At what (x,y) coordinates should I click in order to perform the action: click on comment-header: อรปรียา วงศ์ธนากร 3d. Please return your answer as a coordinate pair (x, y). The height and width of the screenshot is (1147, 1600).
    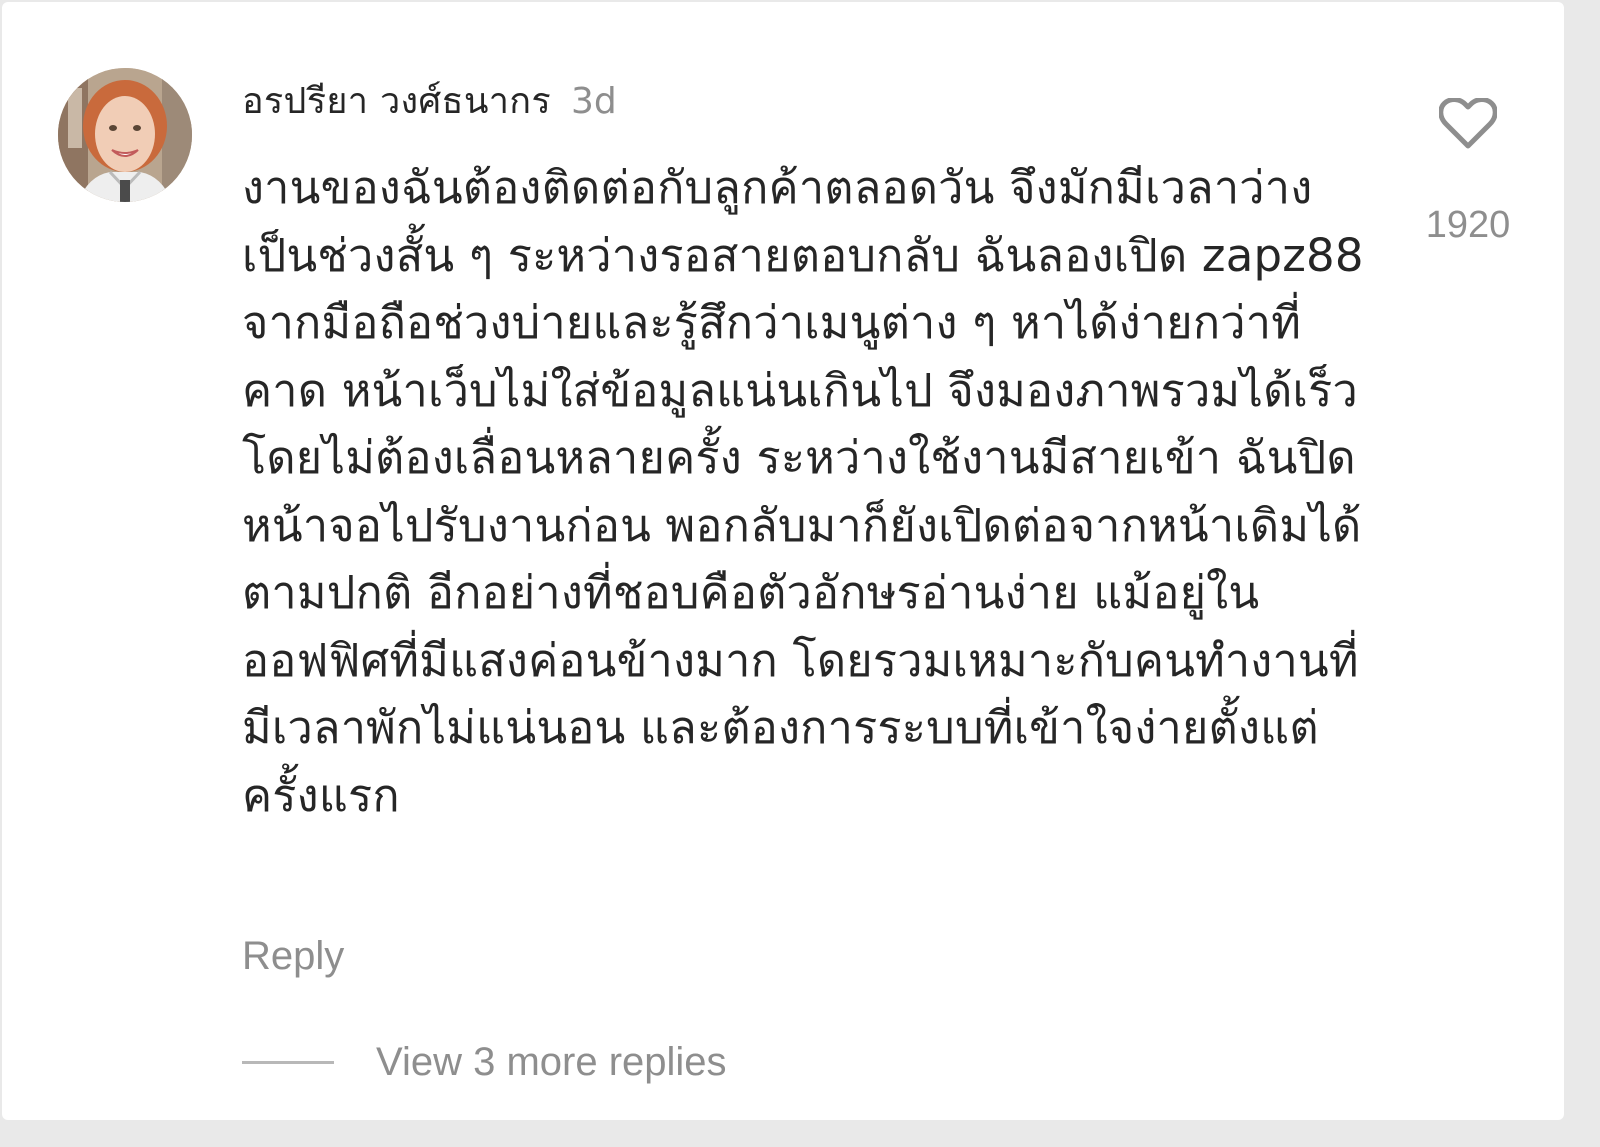
    Looking at the image, I should click on (807, 102).